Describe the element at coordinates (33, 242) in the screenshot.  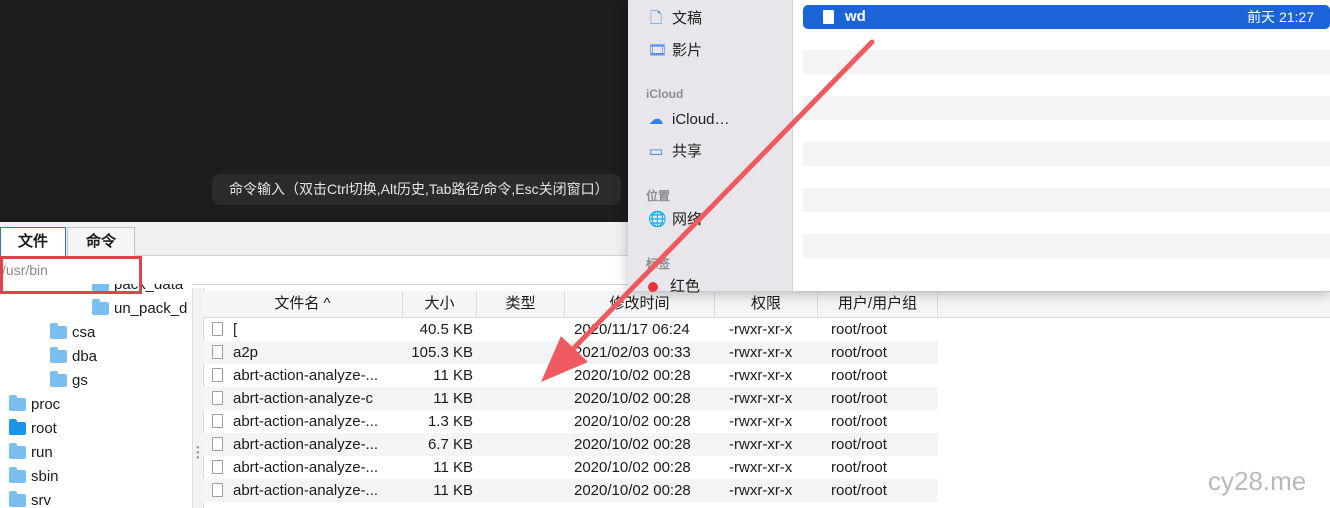
I see `tab-files: 文件` at that location.